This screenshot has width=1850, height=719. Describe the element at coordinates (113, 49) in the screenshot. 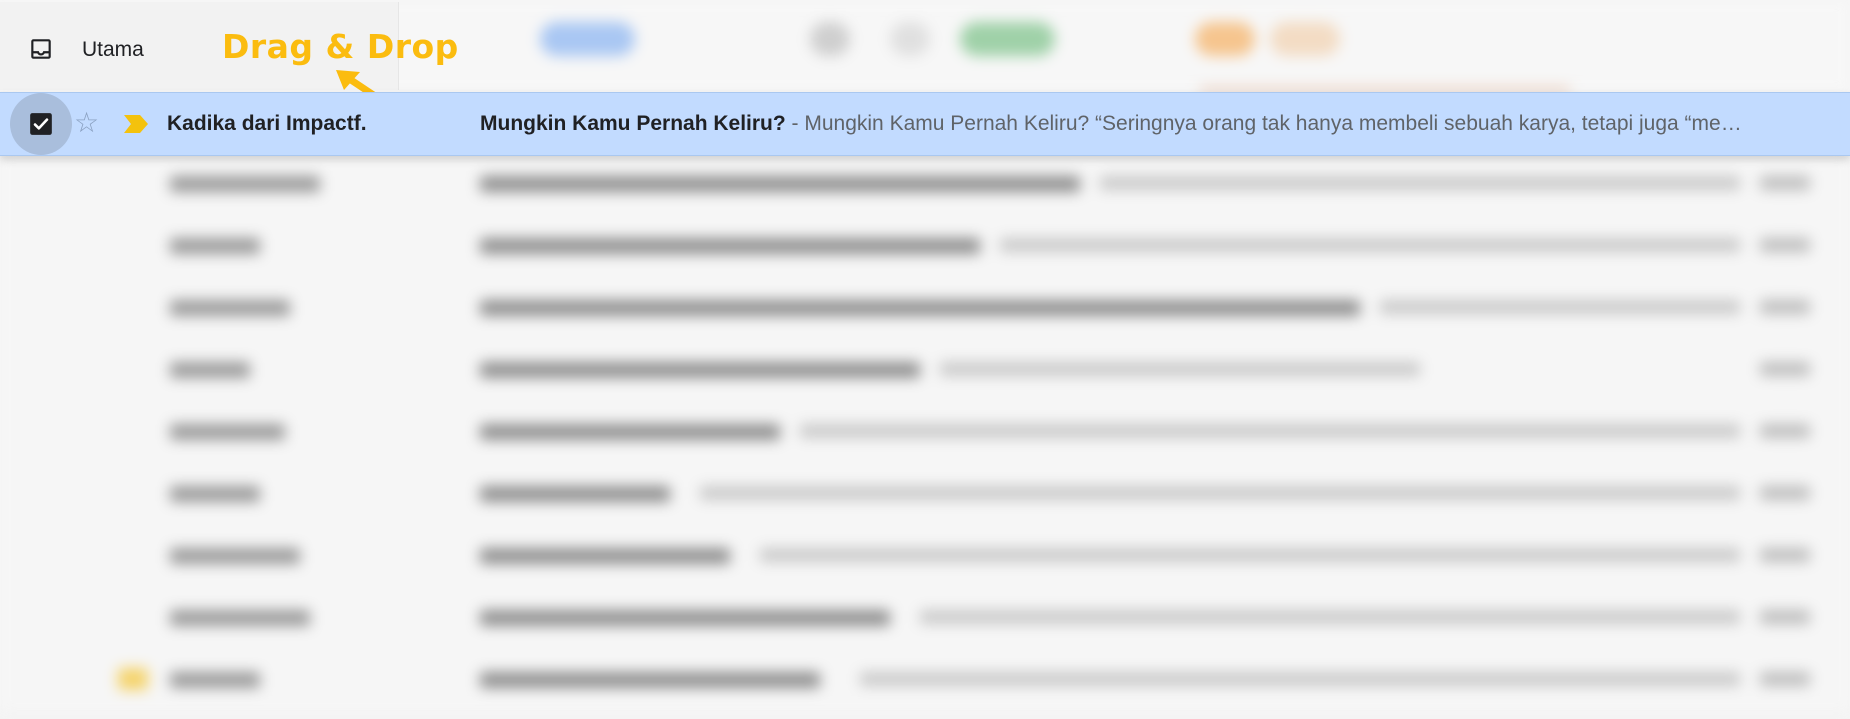

I see `tab-label: Utama` at that location.